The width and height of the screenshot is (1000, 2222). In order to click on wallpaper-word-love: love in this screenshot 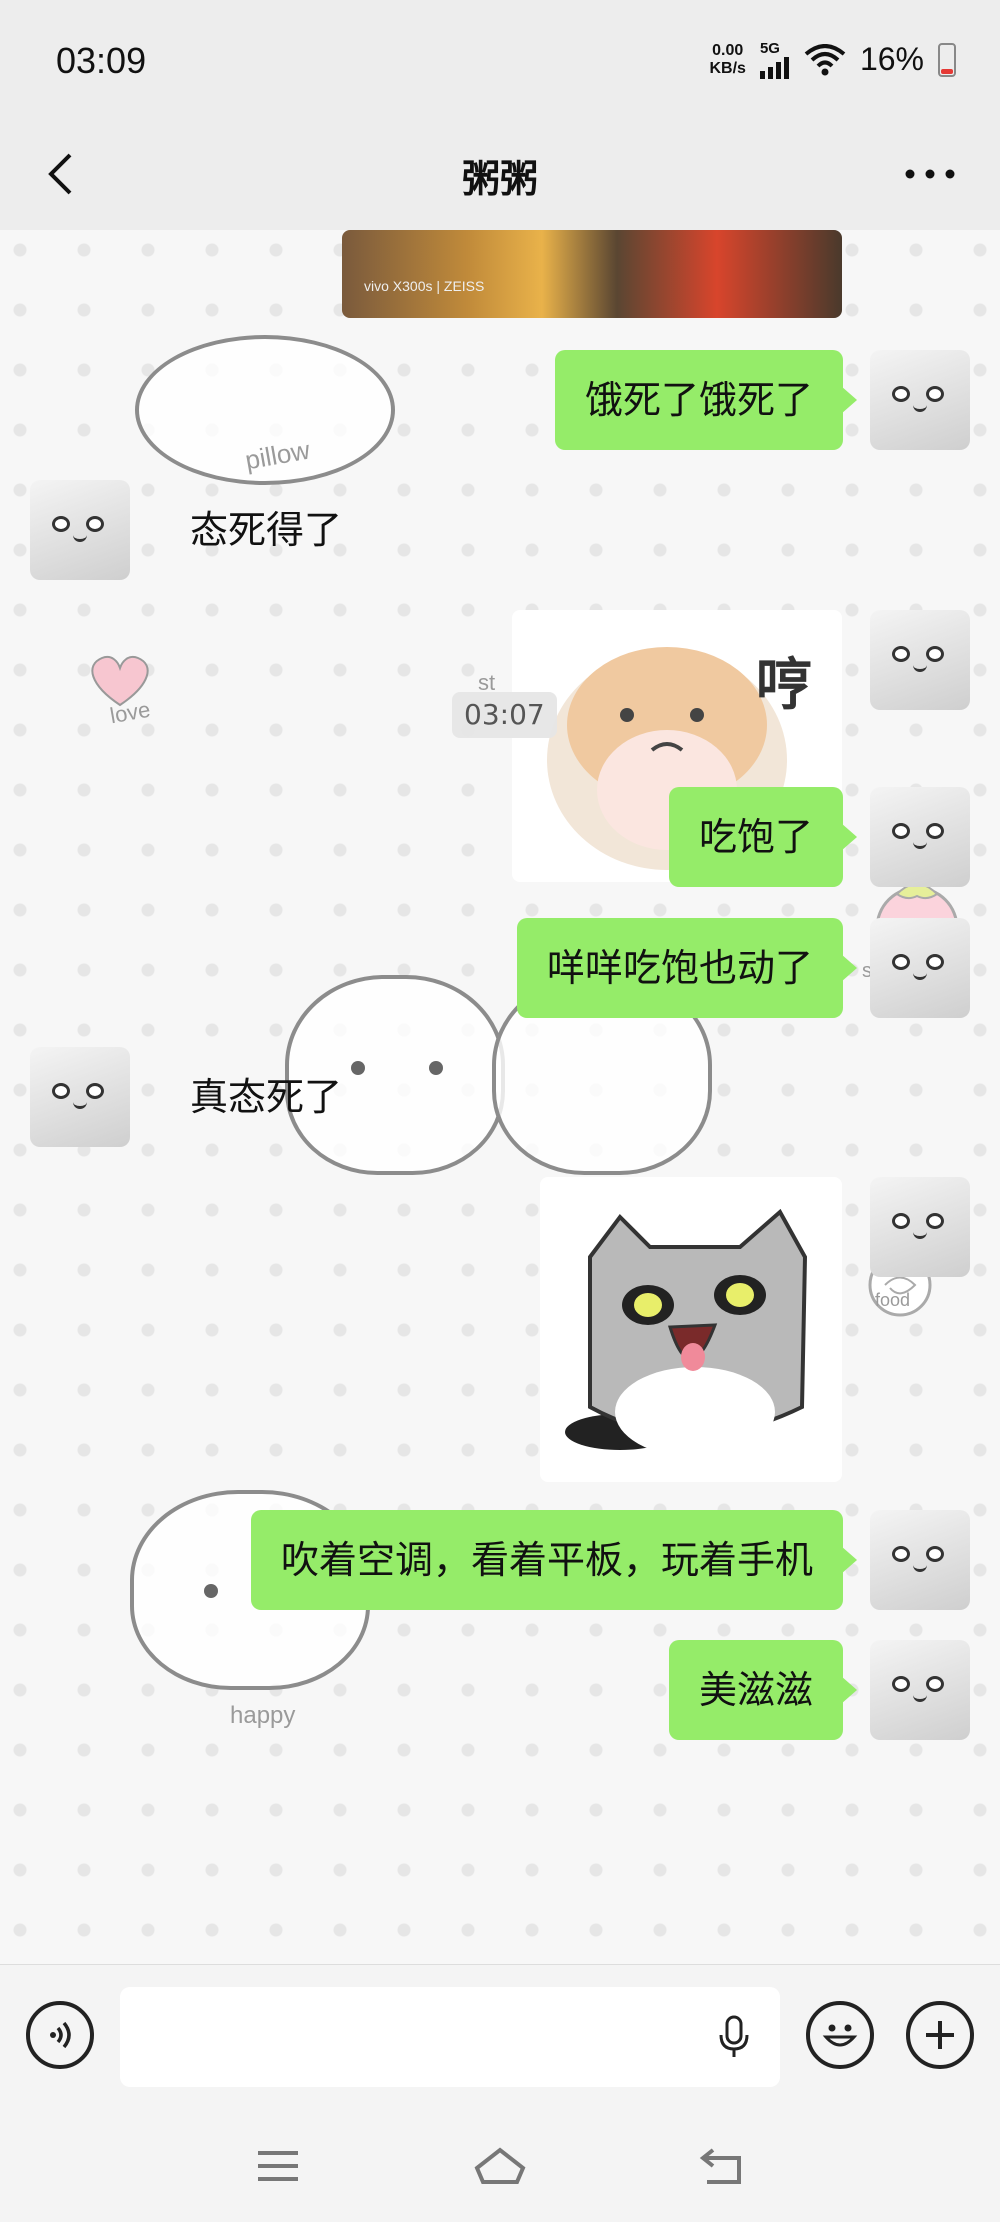, I will do `click(130, 712)`.